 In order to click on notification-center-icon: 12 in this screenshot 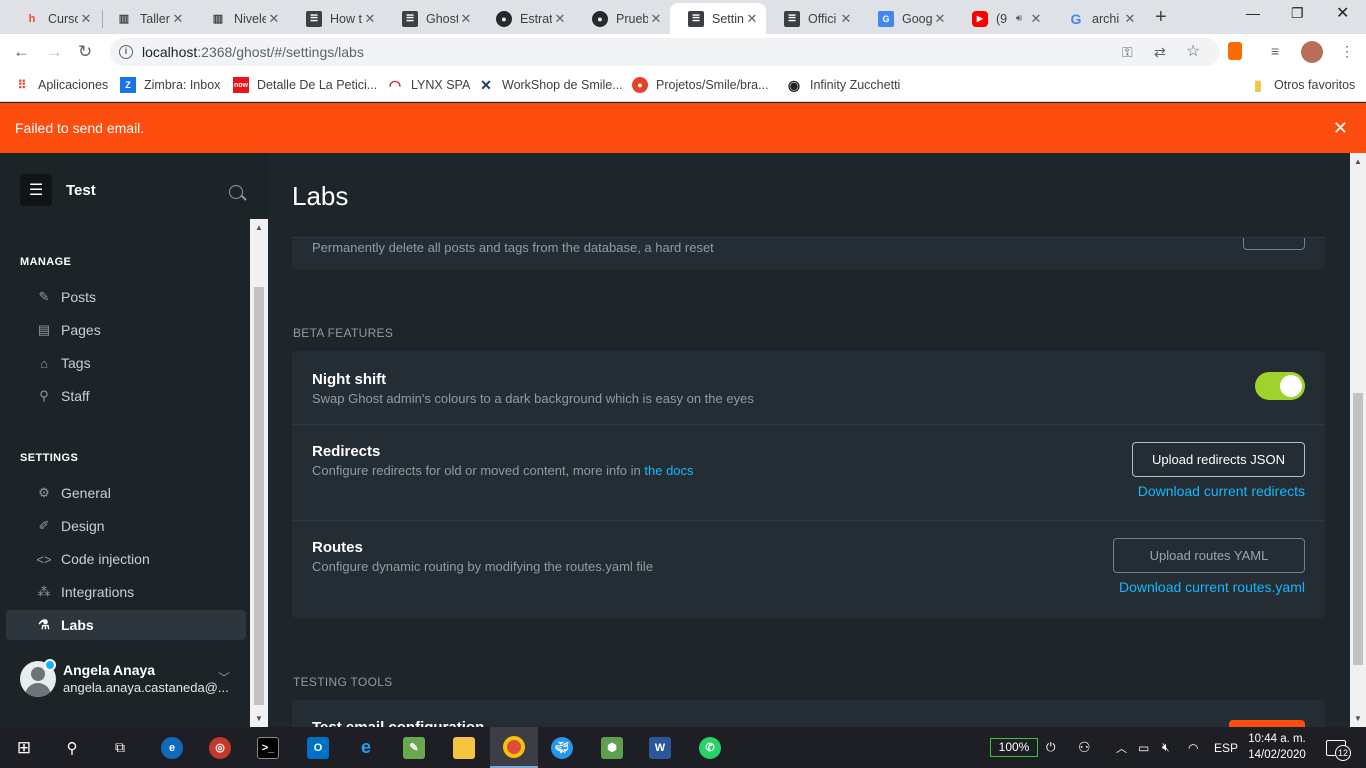, I will do `click(1338, 750)`.